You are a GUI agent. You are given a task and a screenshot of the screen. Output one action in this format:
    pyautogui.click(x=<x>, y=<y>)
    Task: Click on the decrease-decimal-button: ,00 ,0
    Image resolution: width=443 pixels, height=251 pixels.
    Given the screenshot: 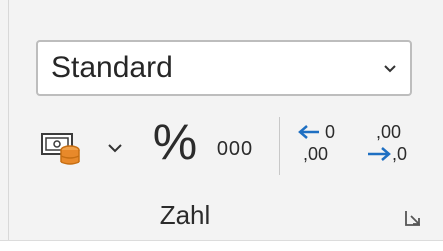 What is the action you would take?
    pyautogui.click(x=392, y=144)
    